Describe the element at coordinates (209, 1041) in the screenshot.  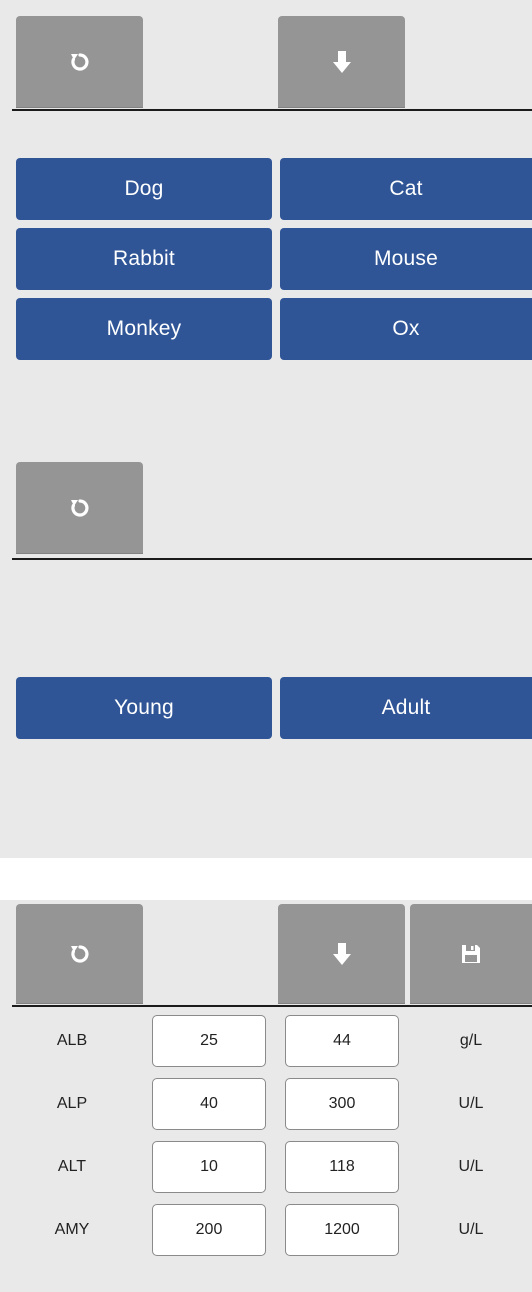
I see `low-value-field: 25` at that location.